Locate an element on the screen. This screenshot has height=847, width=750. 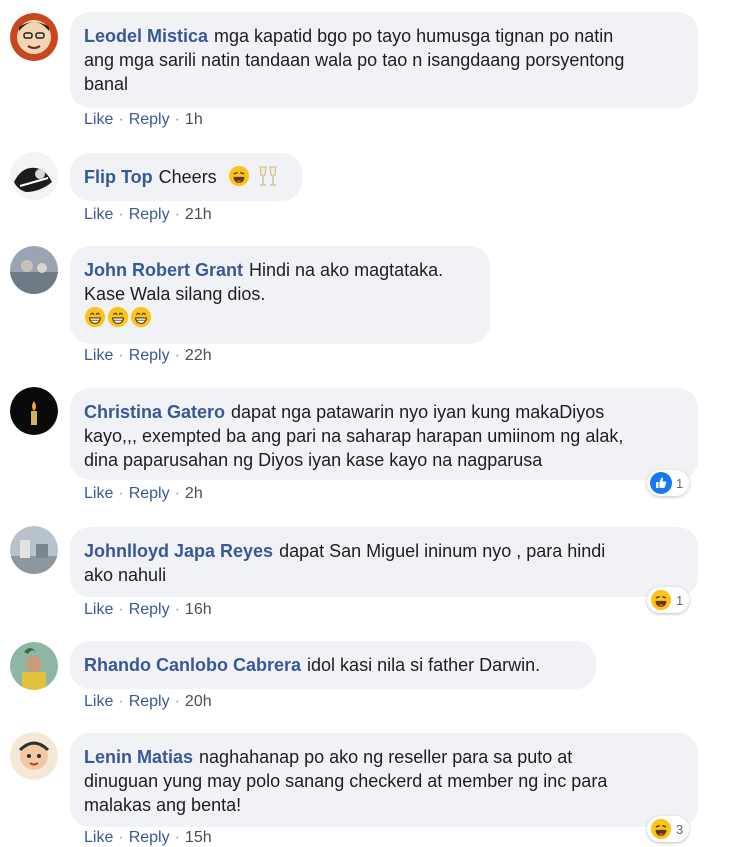
comment-bubble: Flip Top Cheers is located at coordinates (186, 177).